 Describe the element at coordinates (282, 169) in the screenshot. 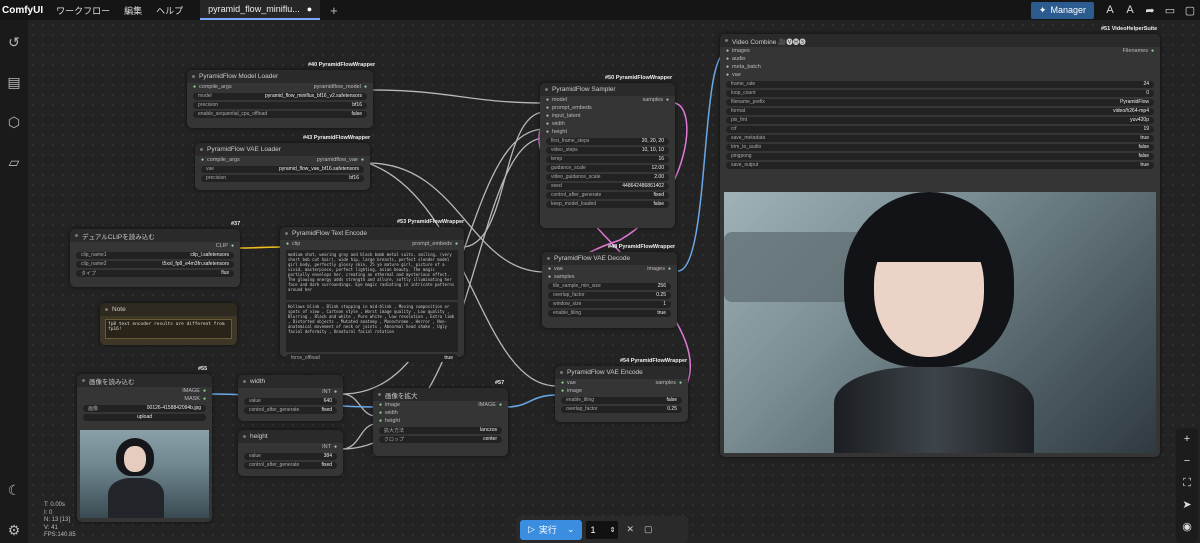

I see `widget-vae: vae pyramid_flow_vae_bf16.safetensors` at that location.